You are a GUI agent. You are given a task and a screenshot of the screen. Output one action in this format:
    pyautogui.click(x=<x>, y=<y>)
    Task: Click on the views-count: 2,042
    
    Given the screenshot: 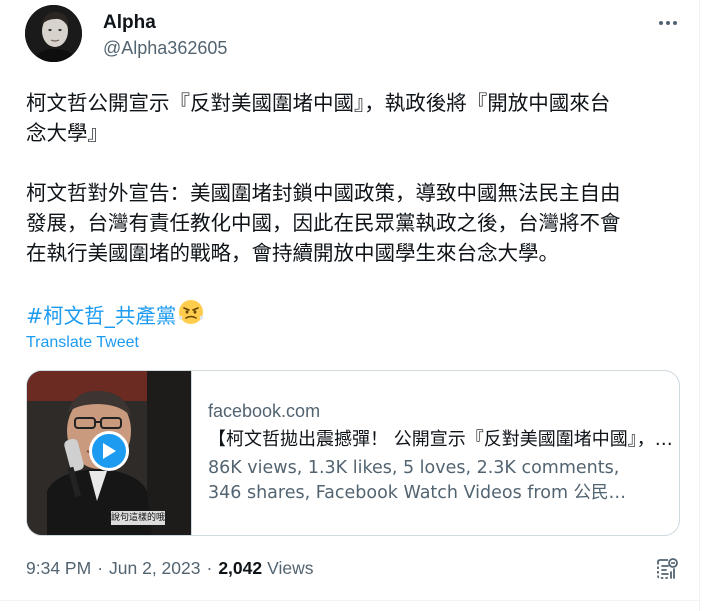 What is the action you would take?
    pyautogui.click(x=240, y=568)
    